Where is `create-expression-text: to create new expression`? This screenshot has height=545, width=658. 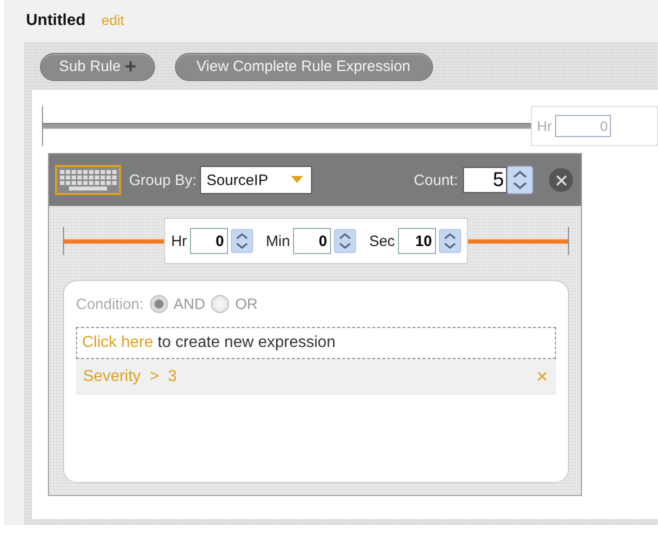
create-expression-text: to create new expression is located at coordinates (247, 343).